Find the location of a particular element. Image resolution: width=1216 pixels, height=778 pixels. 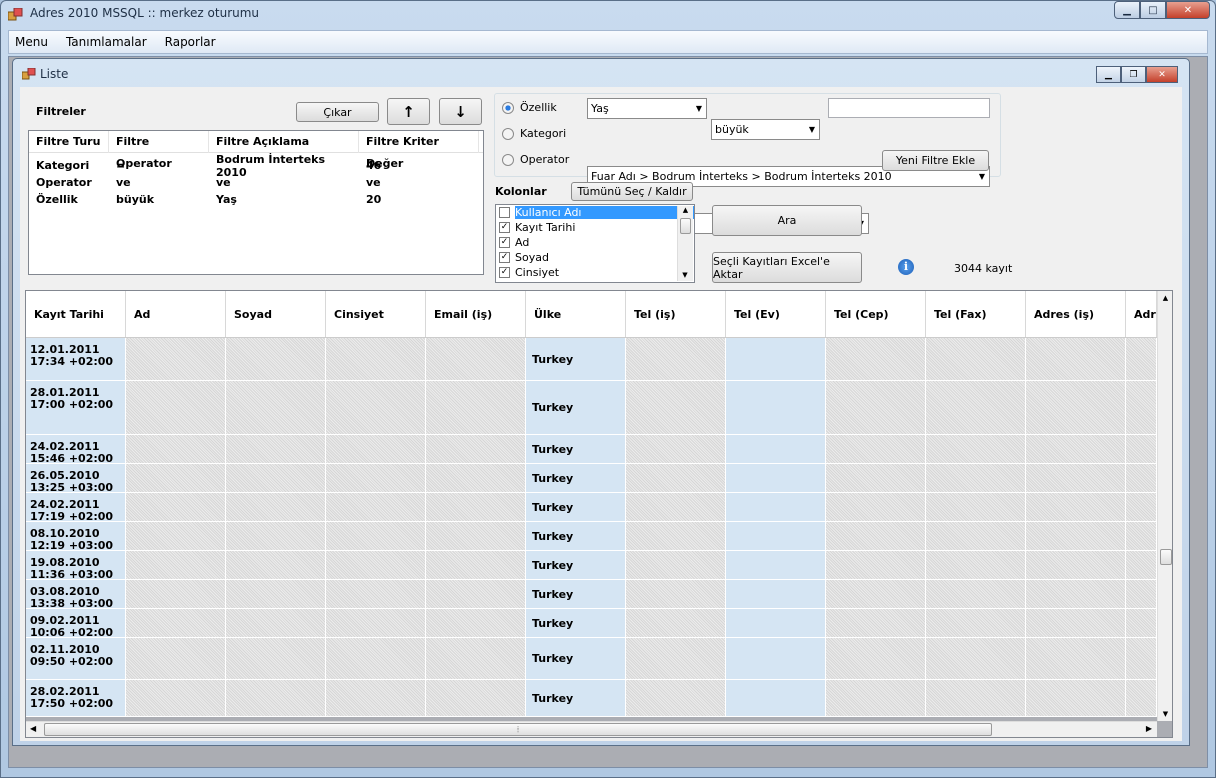

value-input is located at coordinates (909, 108).